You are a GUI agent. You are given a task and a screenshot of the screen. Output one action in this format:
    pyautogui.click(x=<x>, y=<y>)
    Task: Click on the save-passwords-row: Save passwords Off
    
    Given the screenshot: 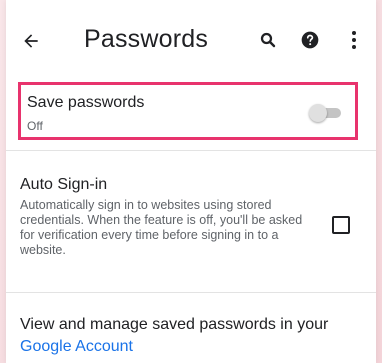 What is the action you would take?
    pyautogui.click(x=188, y=111)
    